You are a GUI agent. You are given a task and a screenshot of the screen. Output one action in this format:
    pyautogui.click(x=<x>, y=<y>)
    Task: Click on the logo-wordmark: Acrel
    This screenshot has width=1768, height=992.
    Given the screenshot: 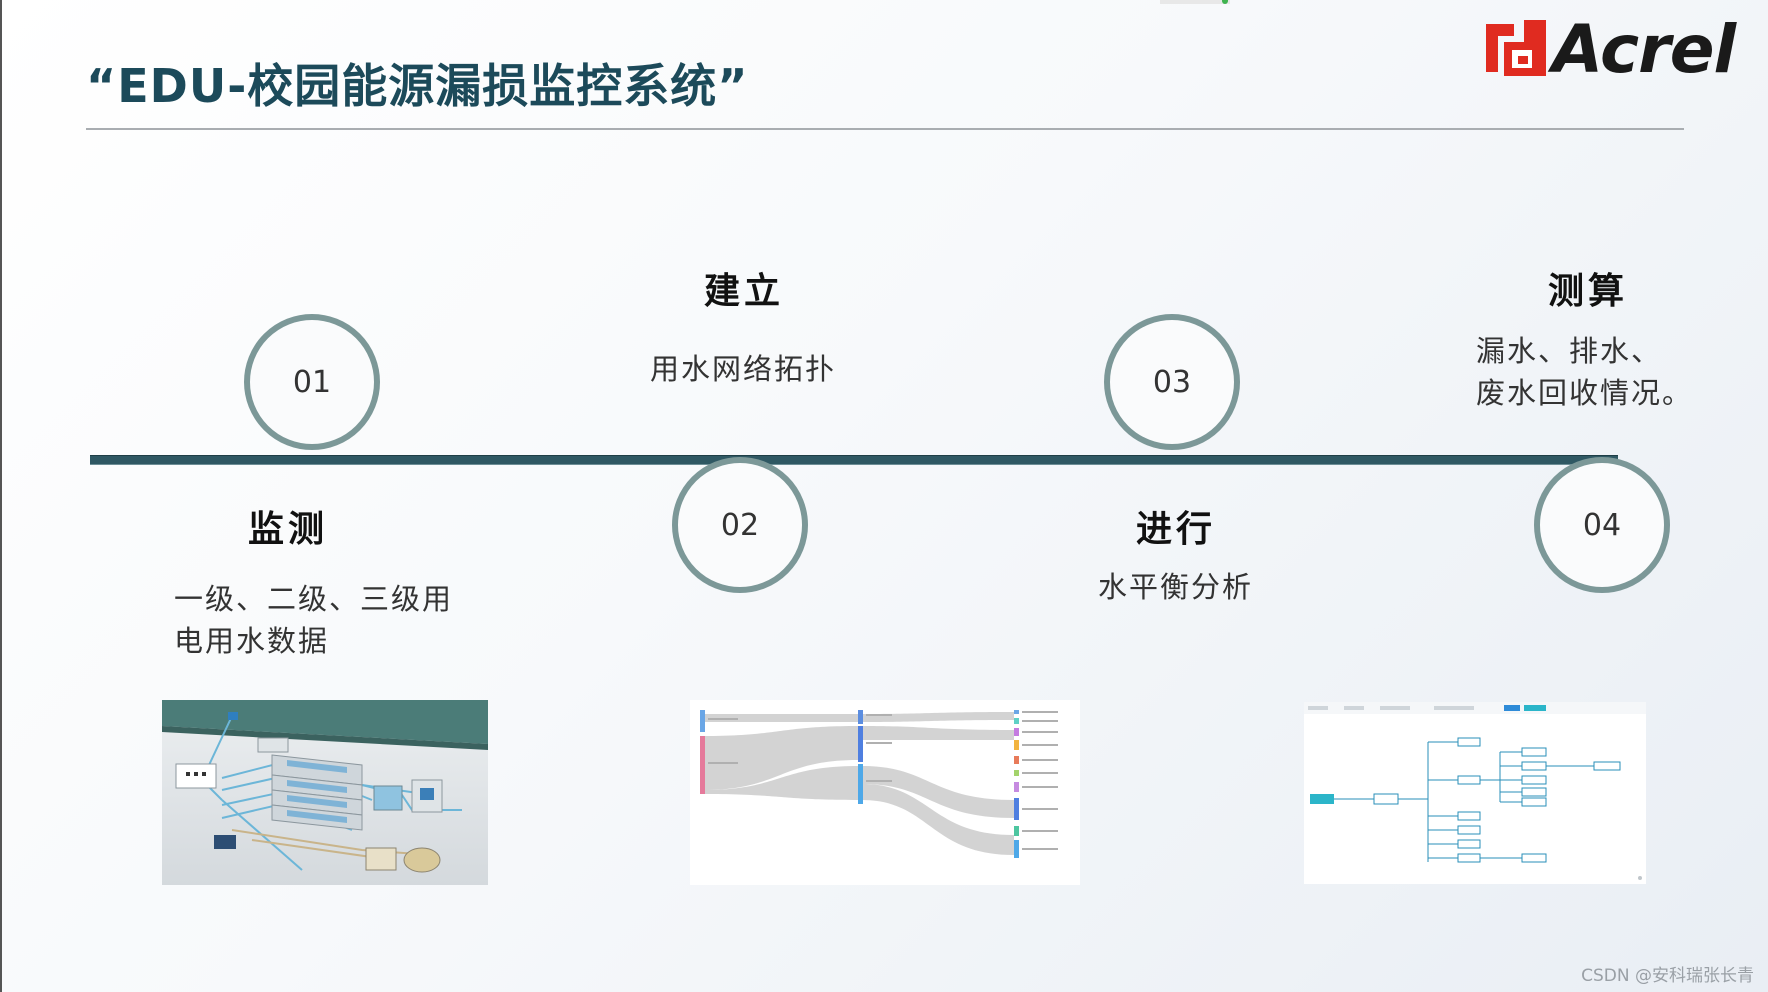 What is the action you would take?
    pyautogui.click(x=1644, y=49)
    